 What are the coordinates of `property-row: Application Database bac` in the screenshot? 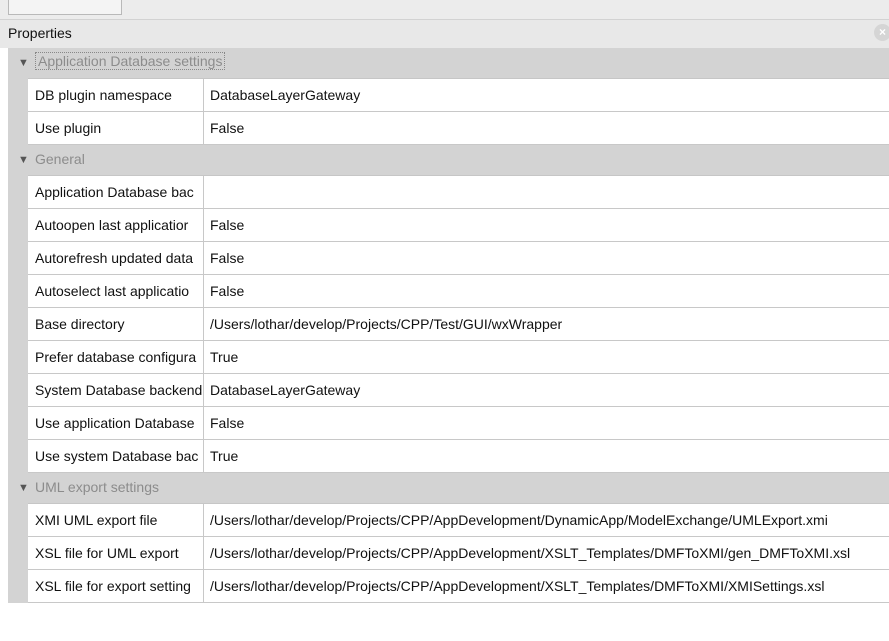 It's located at (448, 192).